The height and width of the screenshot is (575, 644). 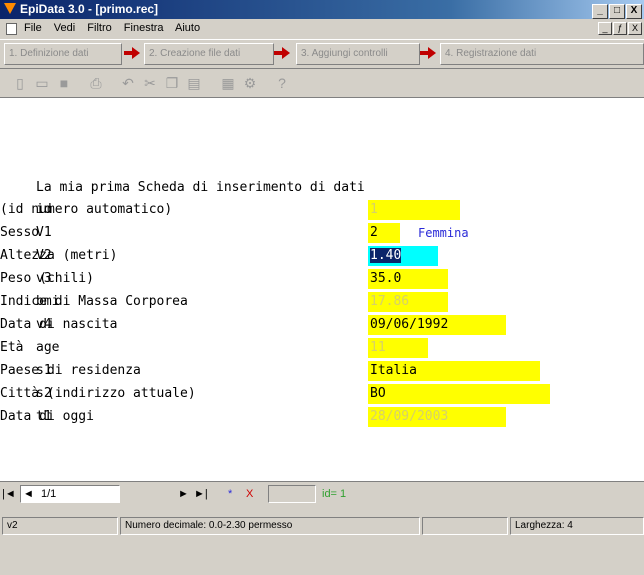 I want to click on field-label-v1: Sesso, so click(x=20, y=232).